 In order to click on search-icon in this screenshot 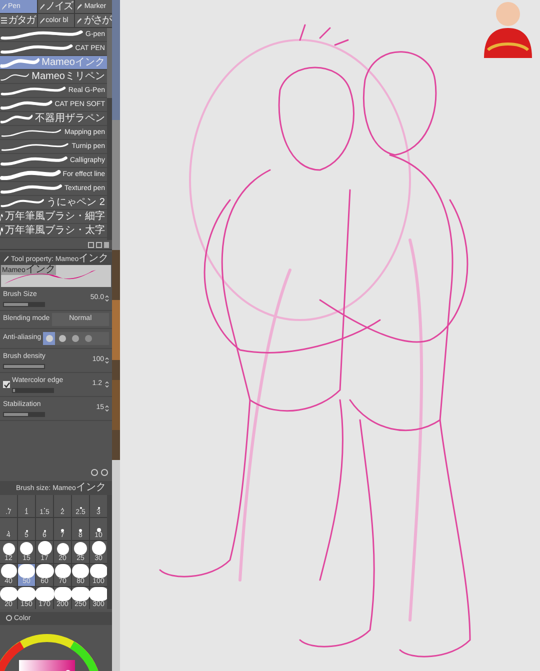, I will do `click(104, 472)`.